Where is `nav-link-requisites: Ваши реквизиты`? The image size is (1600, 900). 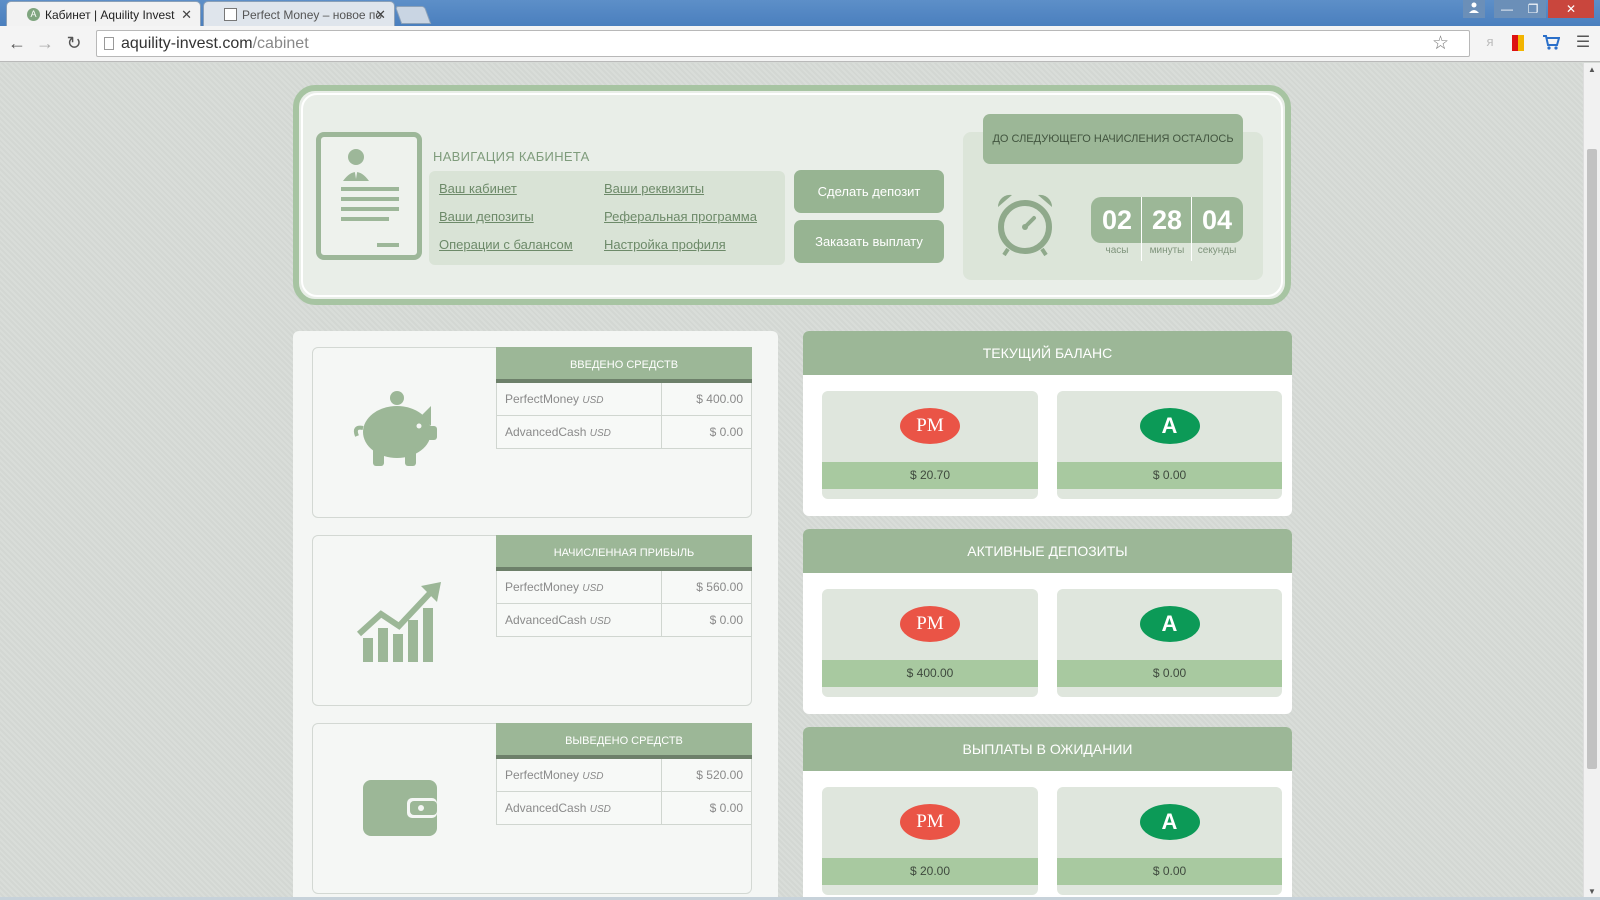
nav-link-requisites: Ваши реквизиты is located at coordinates (654, 188).